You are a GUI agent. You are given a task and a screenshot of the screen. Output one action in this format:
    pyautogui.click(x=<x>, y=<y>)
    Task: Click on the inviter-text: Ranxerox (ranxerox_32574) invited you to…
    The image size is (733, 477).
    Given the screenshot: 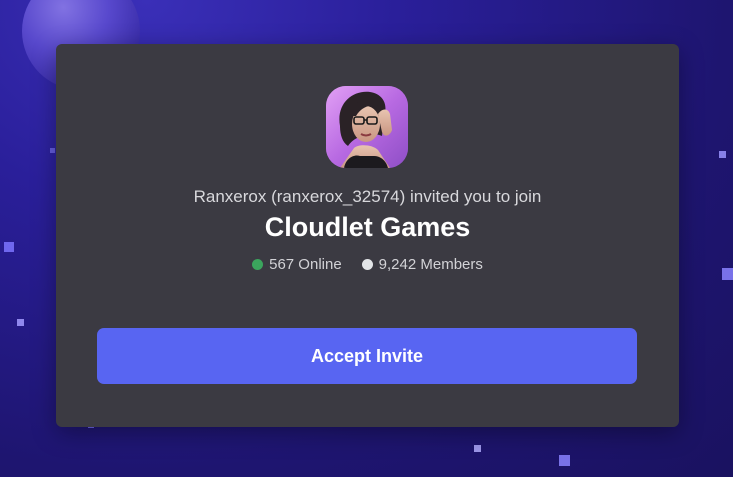 What is the action you would take?
    pyautogui.click(x=367, y=196)
    